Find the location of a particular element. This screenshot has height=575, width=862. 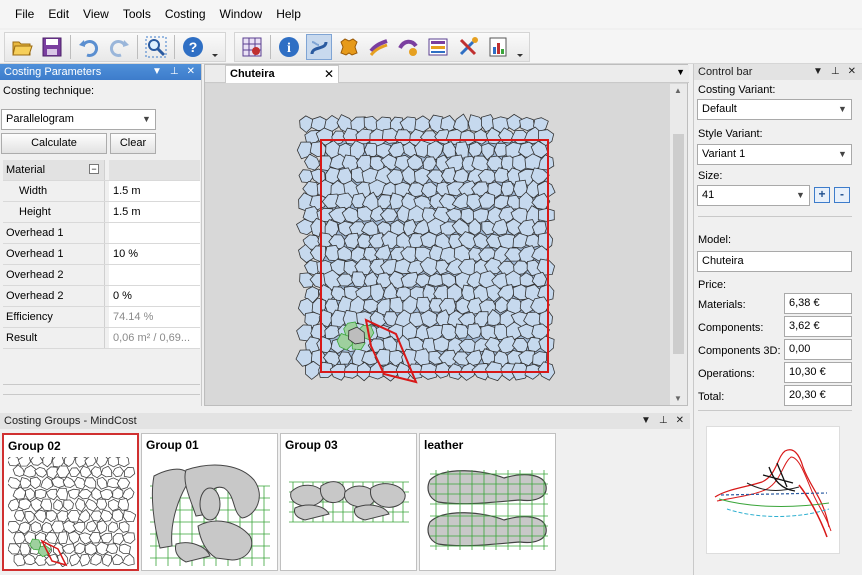

nesting-icon is located at coordinates (318, 47).